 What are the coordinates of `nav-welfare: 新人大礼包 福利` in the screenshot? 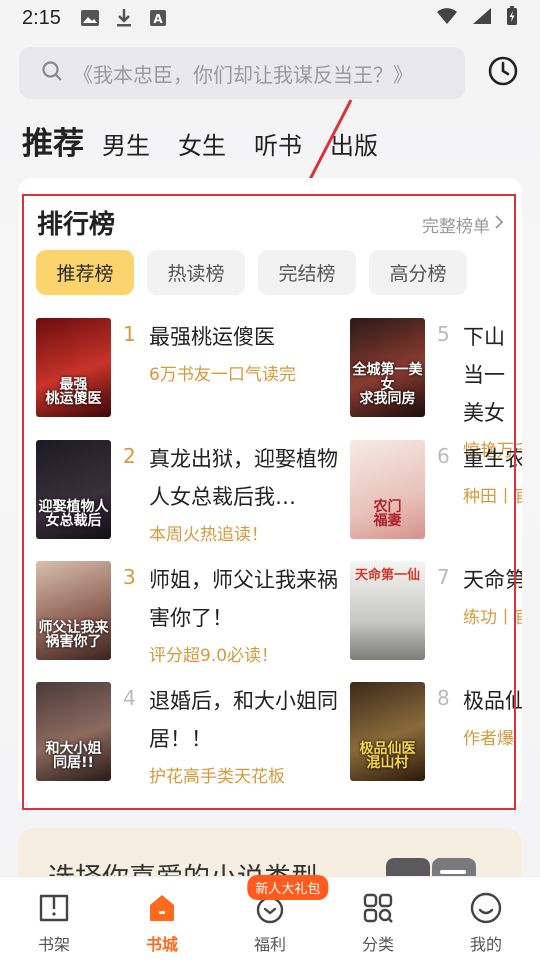 It's located at (272, 917).